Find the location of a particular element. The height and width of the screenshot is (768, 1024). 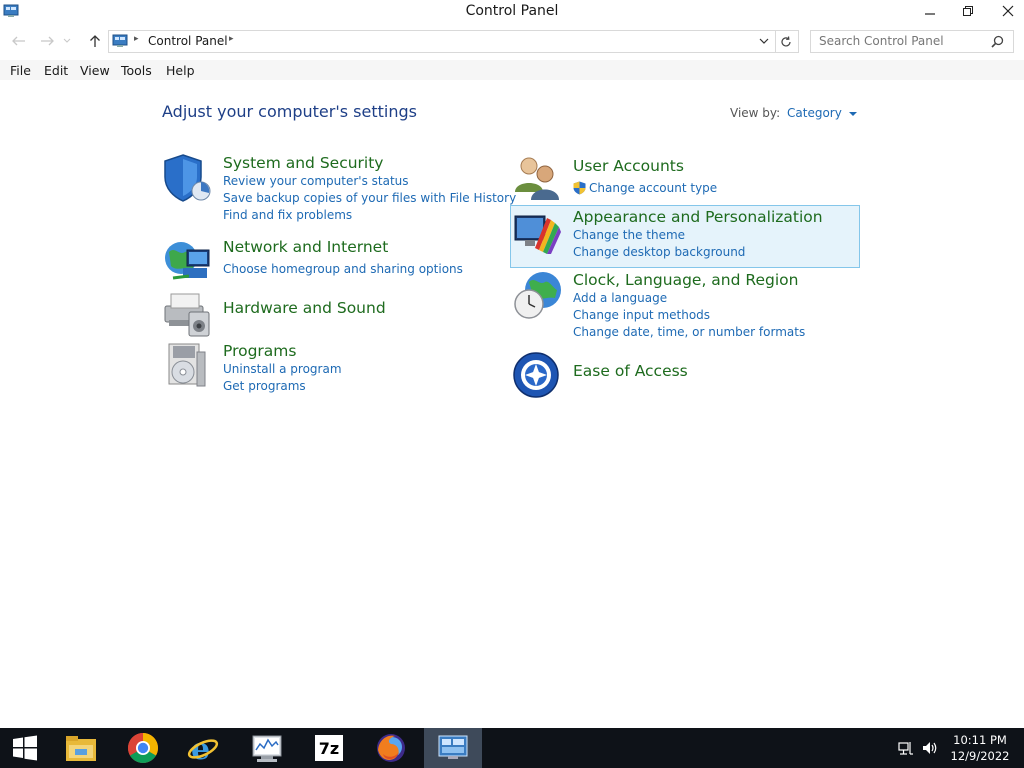

link-change-desktop-background: Change desktop background is located at coordinates (659, 252).